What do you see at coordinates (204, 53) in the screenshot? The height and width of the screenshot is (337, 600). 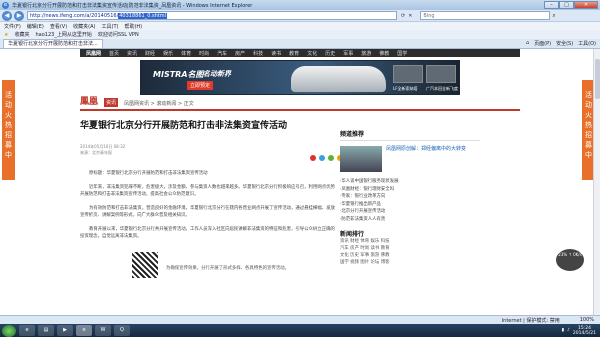 I see `nav-item: 时尚` at bounding box center [204, 53].